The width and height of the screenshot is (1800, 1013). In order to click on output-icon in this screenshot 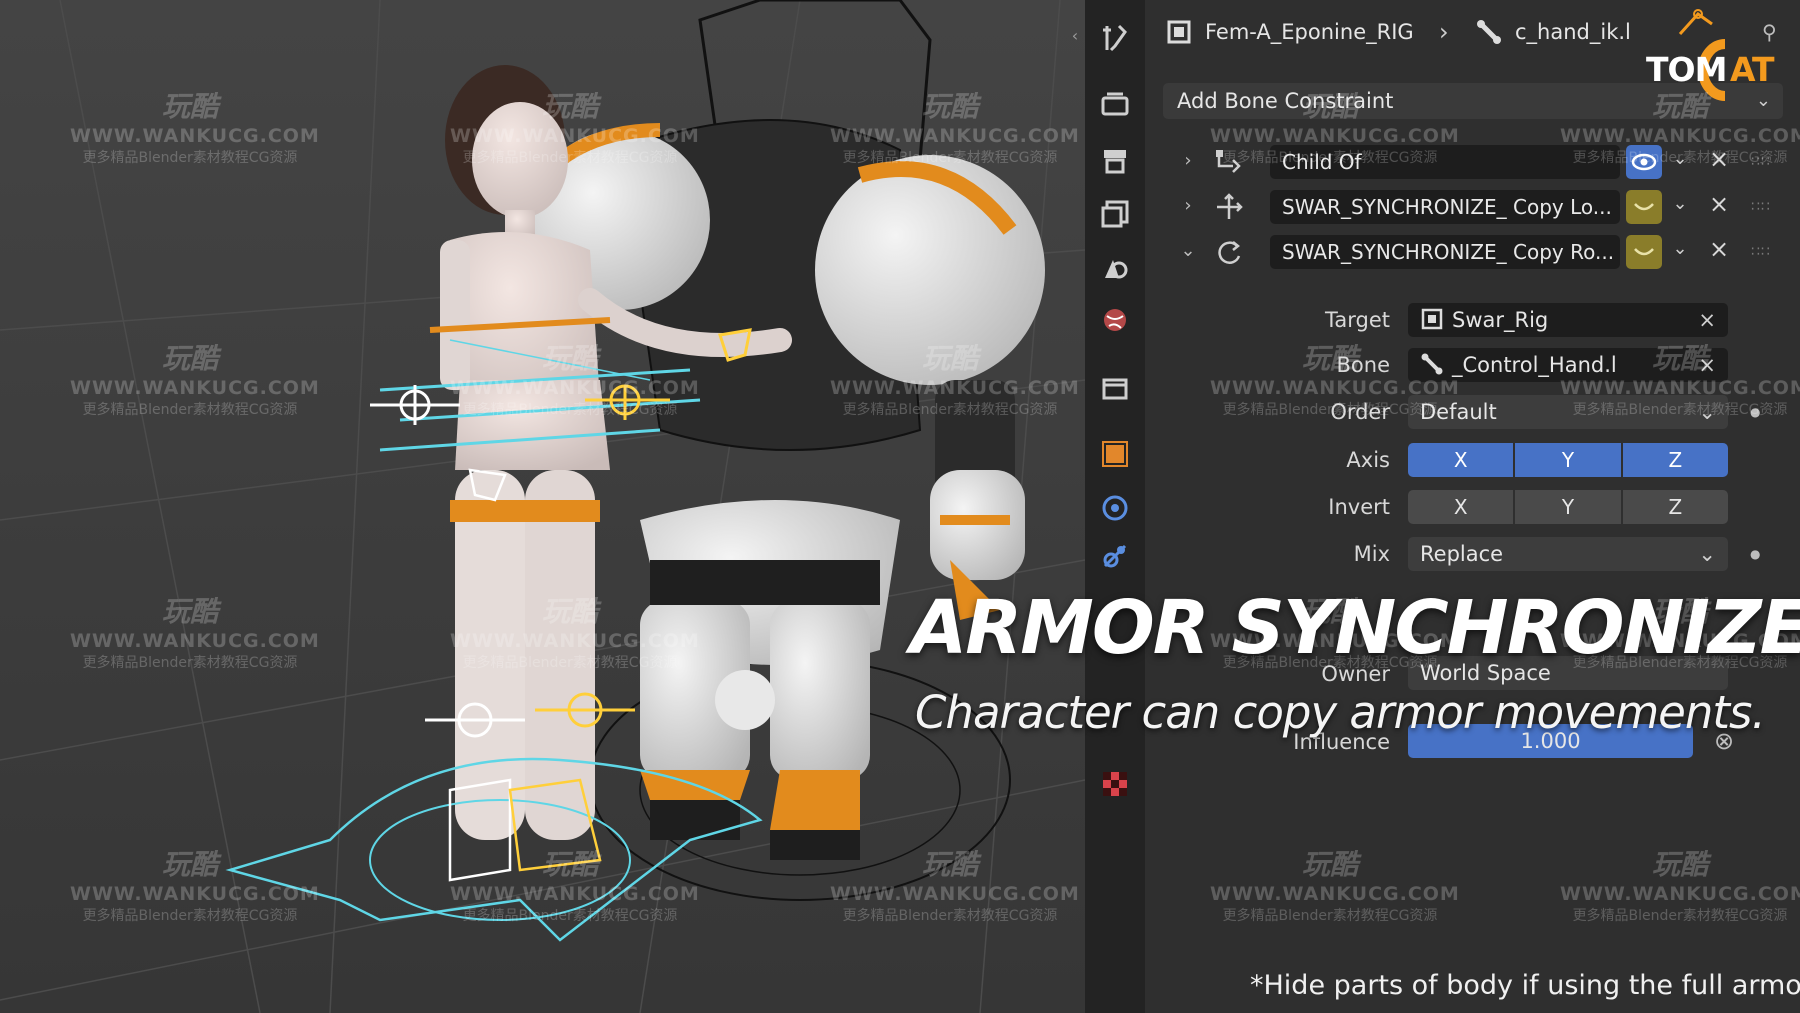, I will do `click(1115, 160)`.